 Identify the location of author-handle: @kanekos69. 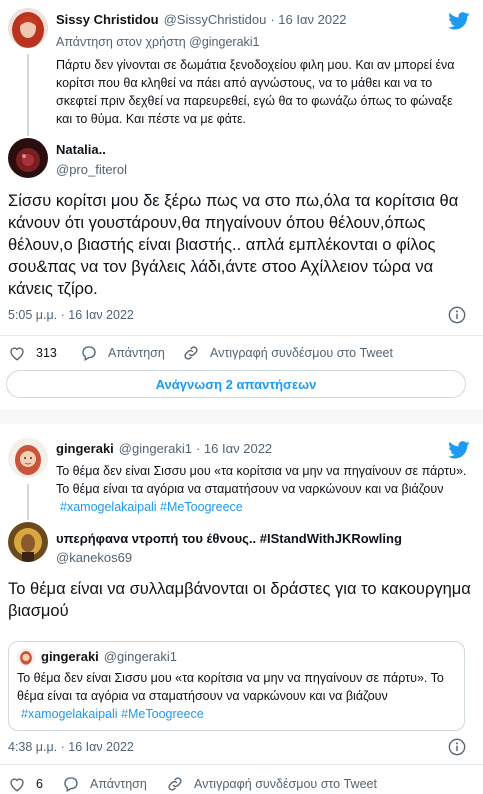
(94, 557).